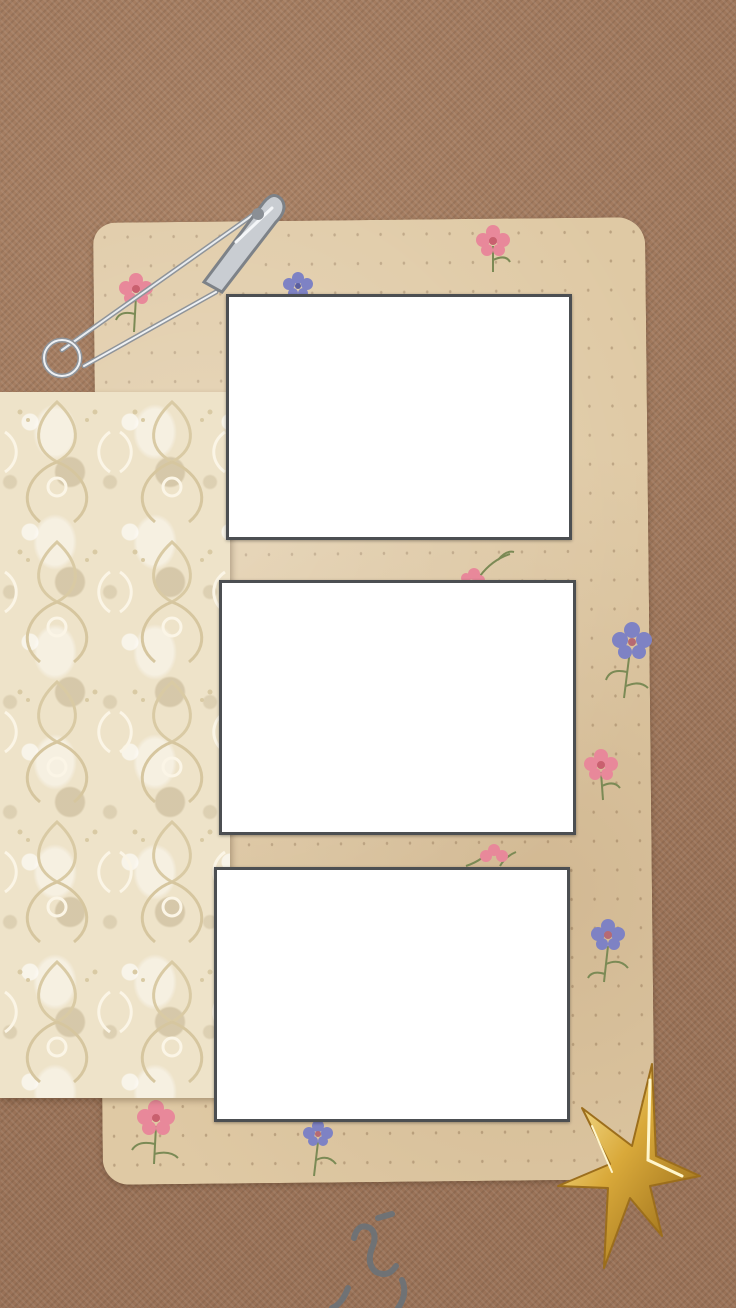 This screenshot has width=736, height=1308. I want to click on handwriting-scribble, so click(368, 1259).